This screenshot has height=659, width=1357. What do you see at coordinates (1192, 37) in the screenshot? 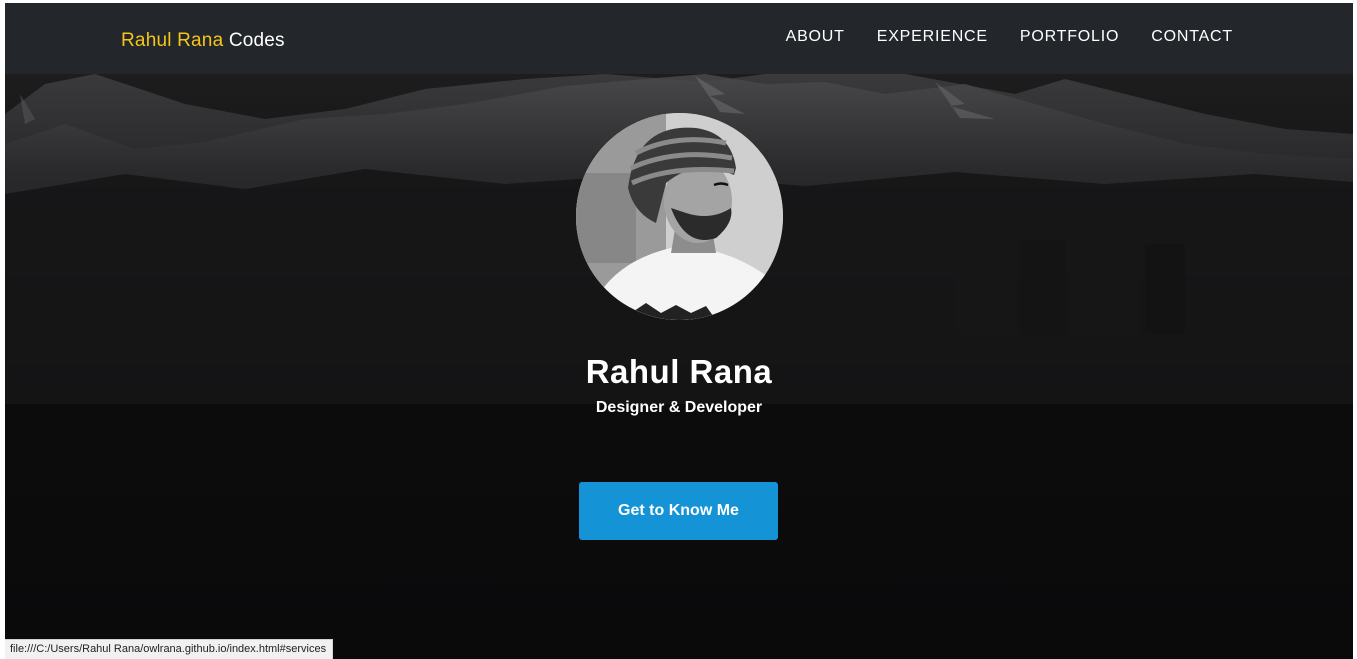
I see `nav-link-contact: CONTACT` at bounding box center [1192, 37].